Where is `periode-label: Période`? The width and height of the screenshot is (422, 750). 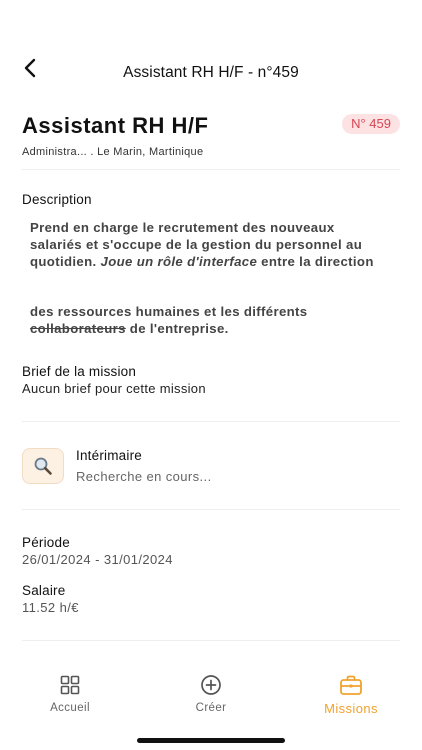
periode-label: Période is located at coordinates (46, 542).